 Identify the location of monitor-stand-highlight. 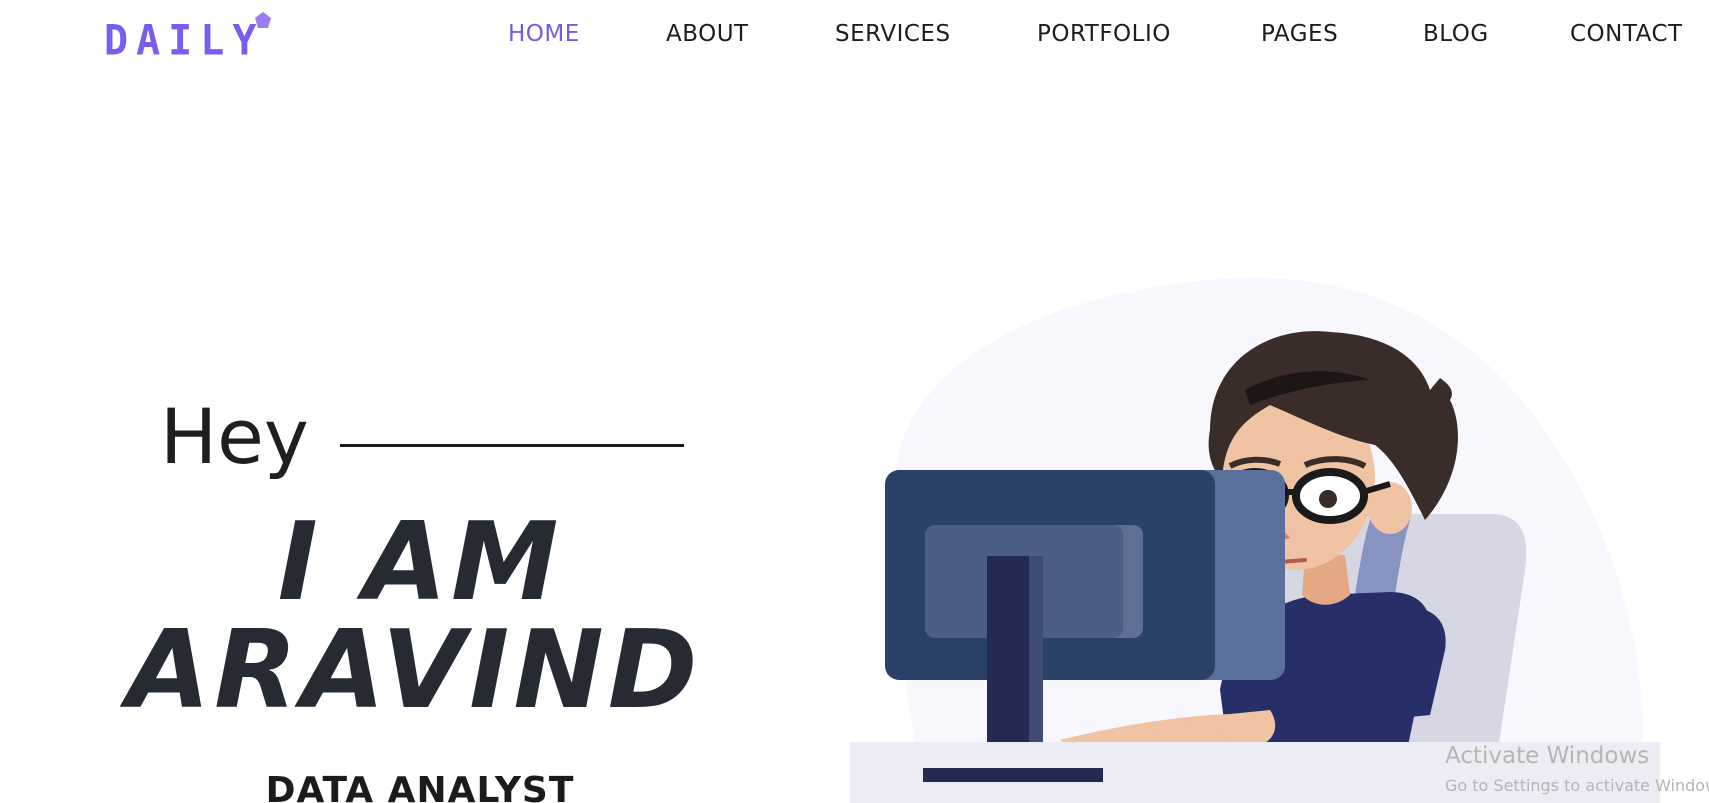
(1036, 649).